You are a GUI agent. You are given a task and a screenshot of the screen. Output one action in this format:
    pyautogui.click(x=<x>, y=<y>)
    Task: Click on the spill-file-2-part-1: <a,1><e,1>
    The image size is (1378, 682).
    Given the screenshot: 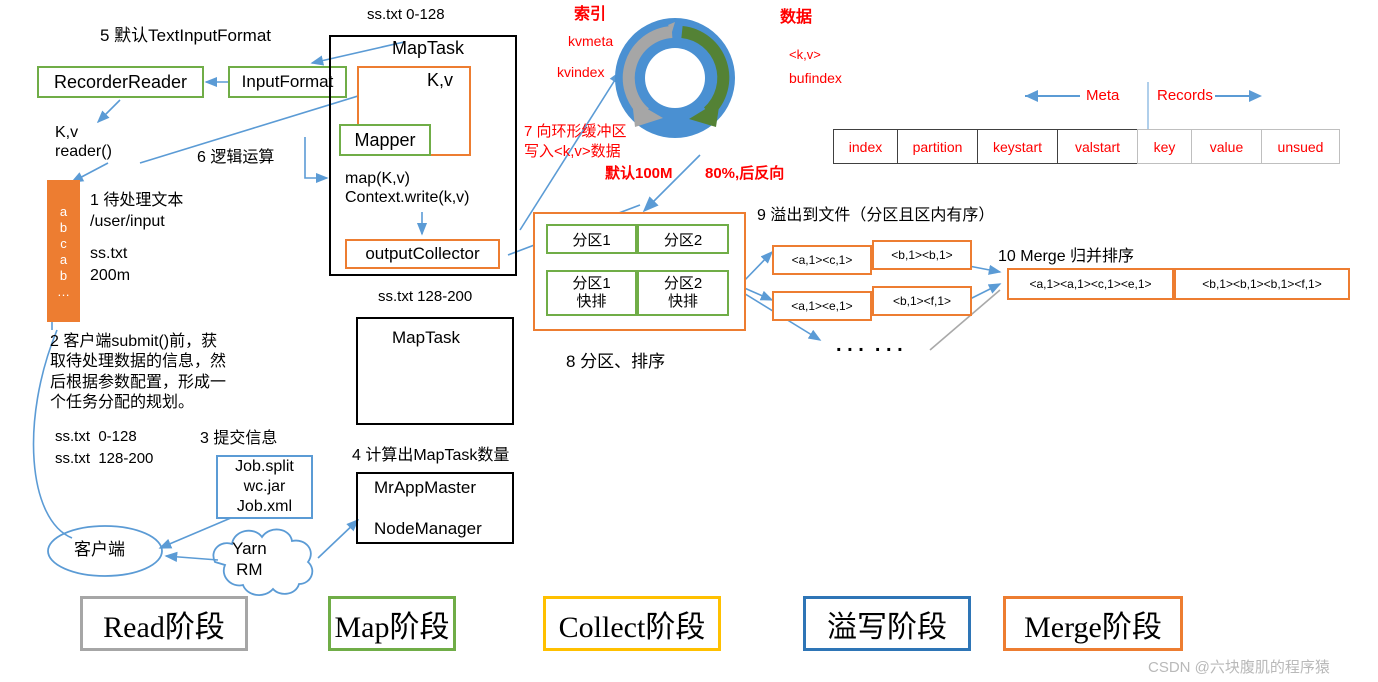 What is the action you would take?
    pyautogui.click(x=822, y=306)
    